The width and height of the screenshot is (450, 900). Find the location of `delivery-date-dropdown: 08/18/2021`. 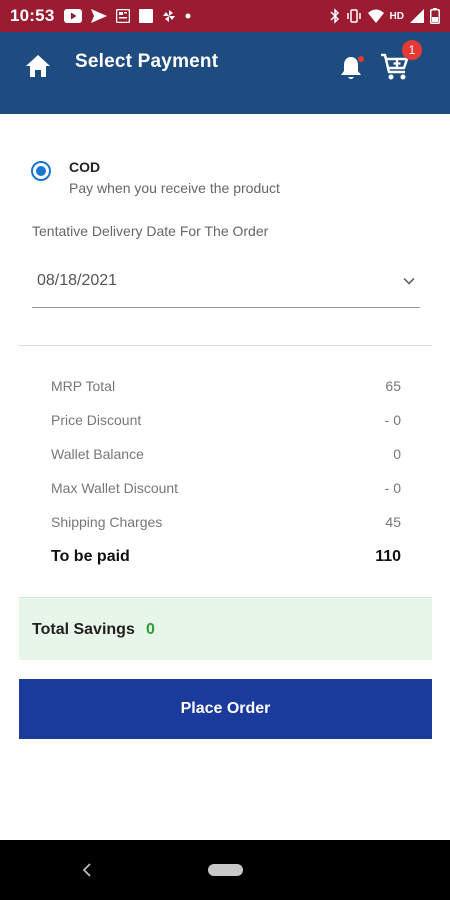

delivery-date-dropdown: 08/18/2021 is located at coordinates (226, 285).